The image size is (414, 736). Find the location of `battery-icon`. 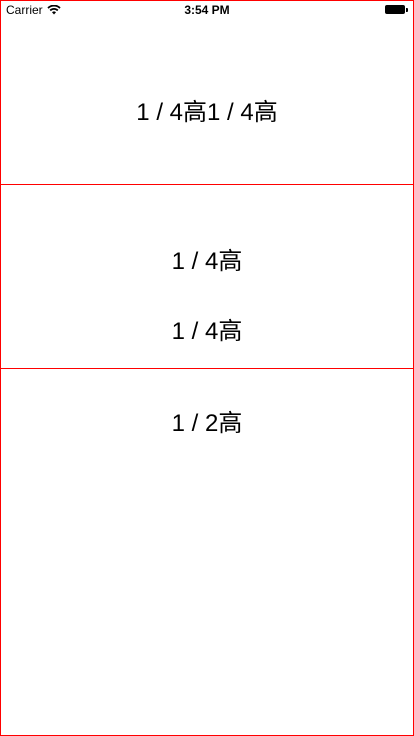

battery-icon is located at coordinates (396, 9).